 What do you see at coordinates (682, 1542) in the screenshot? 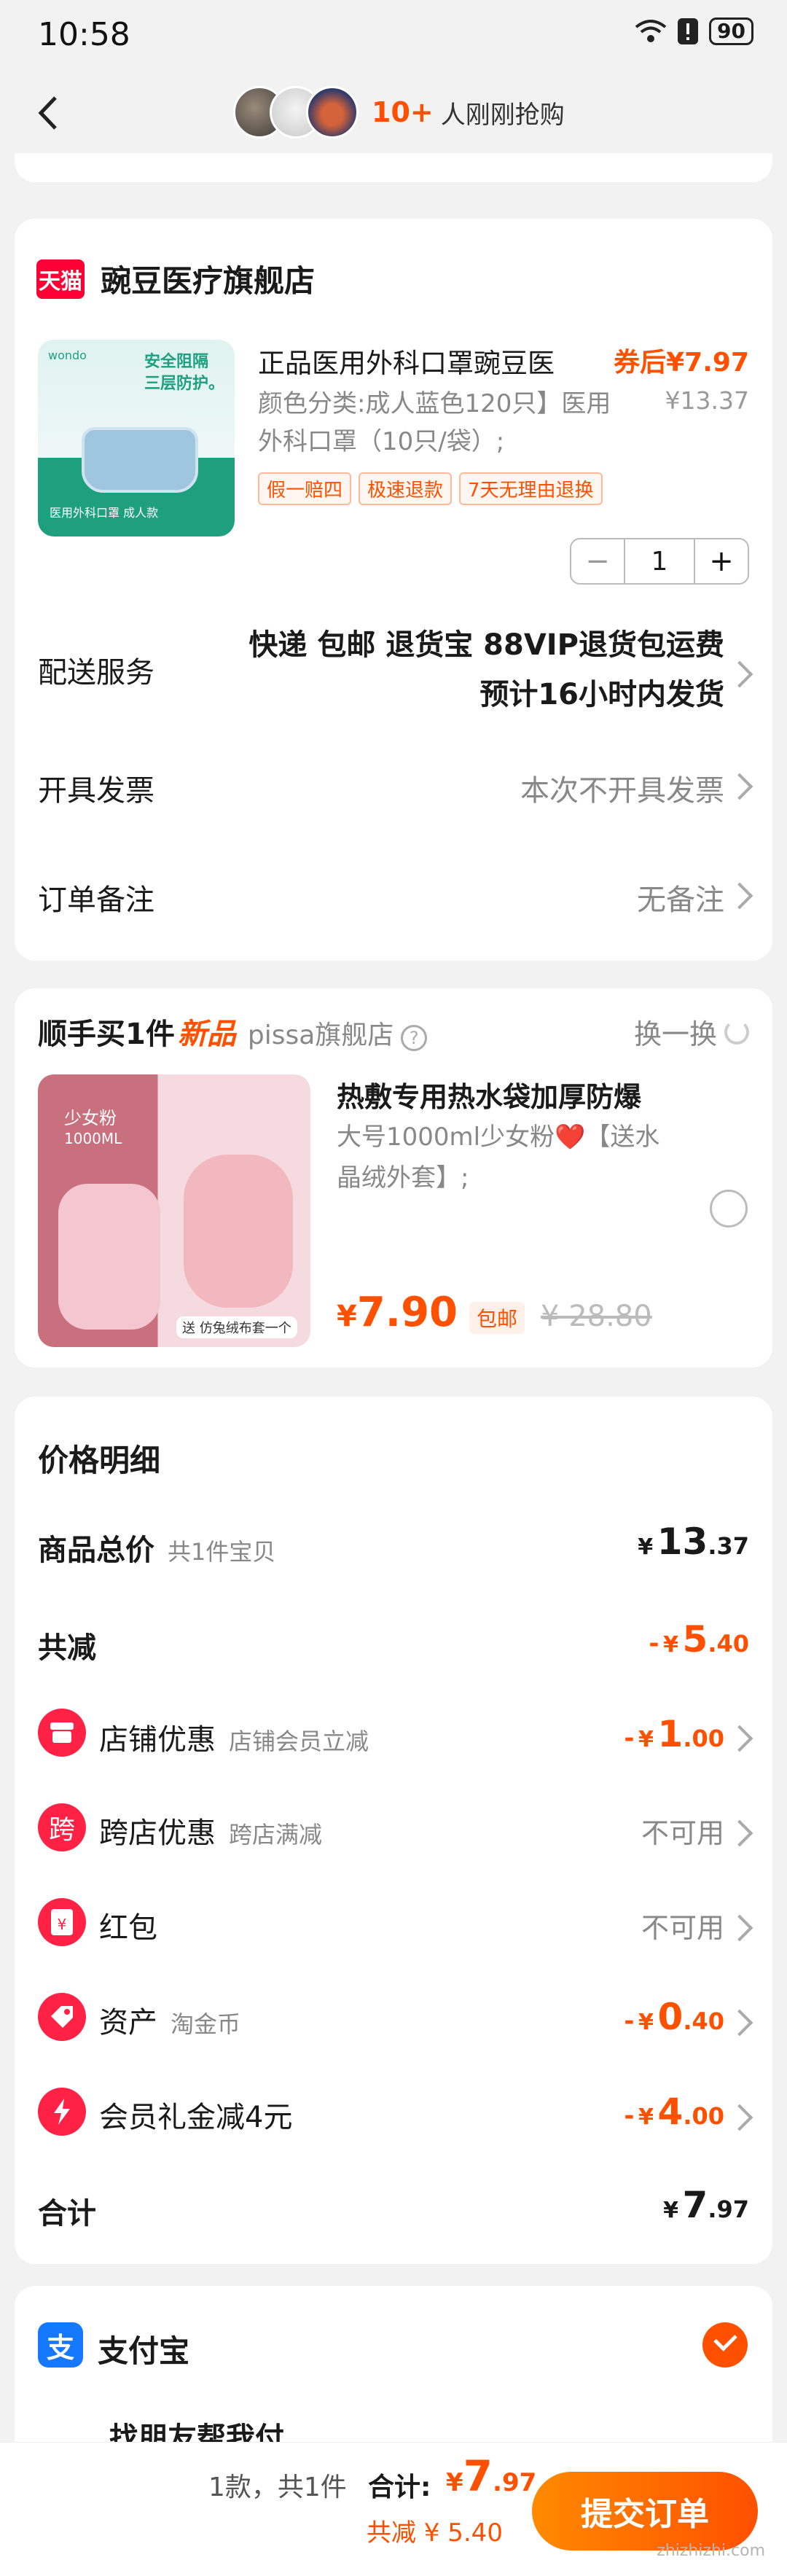
I see `amount-int: 13` at bounding box center [682, 1542].